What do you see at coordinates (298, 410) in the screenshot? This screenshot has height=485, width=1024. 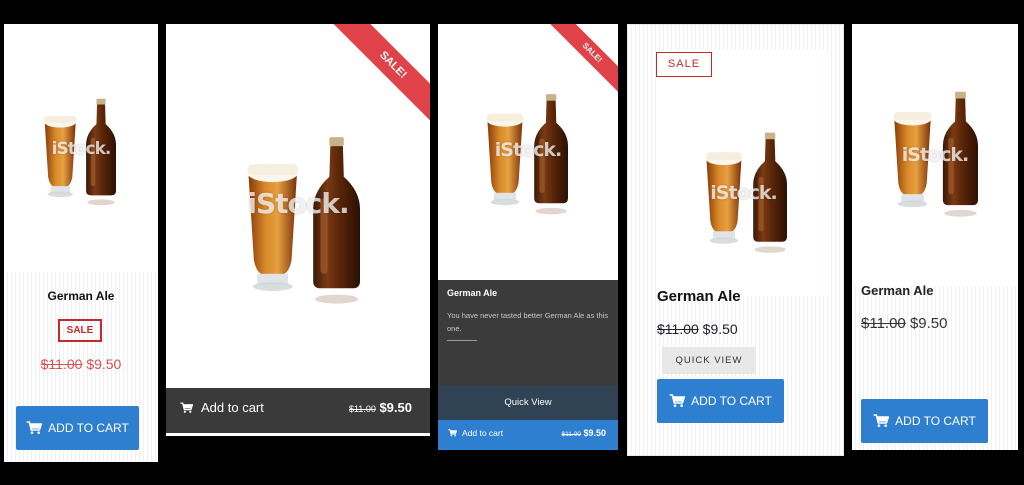 I see `info-bar: Add to cart $11.00 $9.50` at bounding box center [298, 410].